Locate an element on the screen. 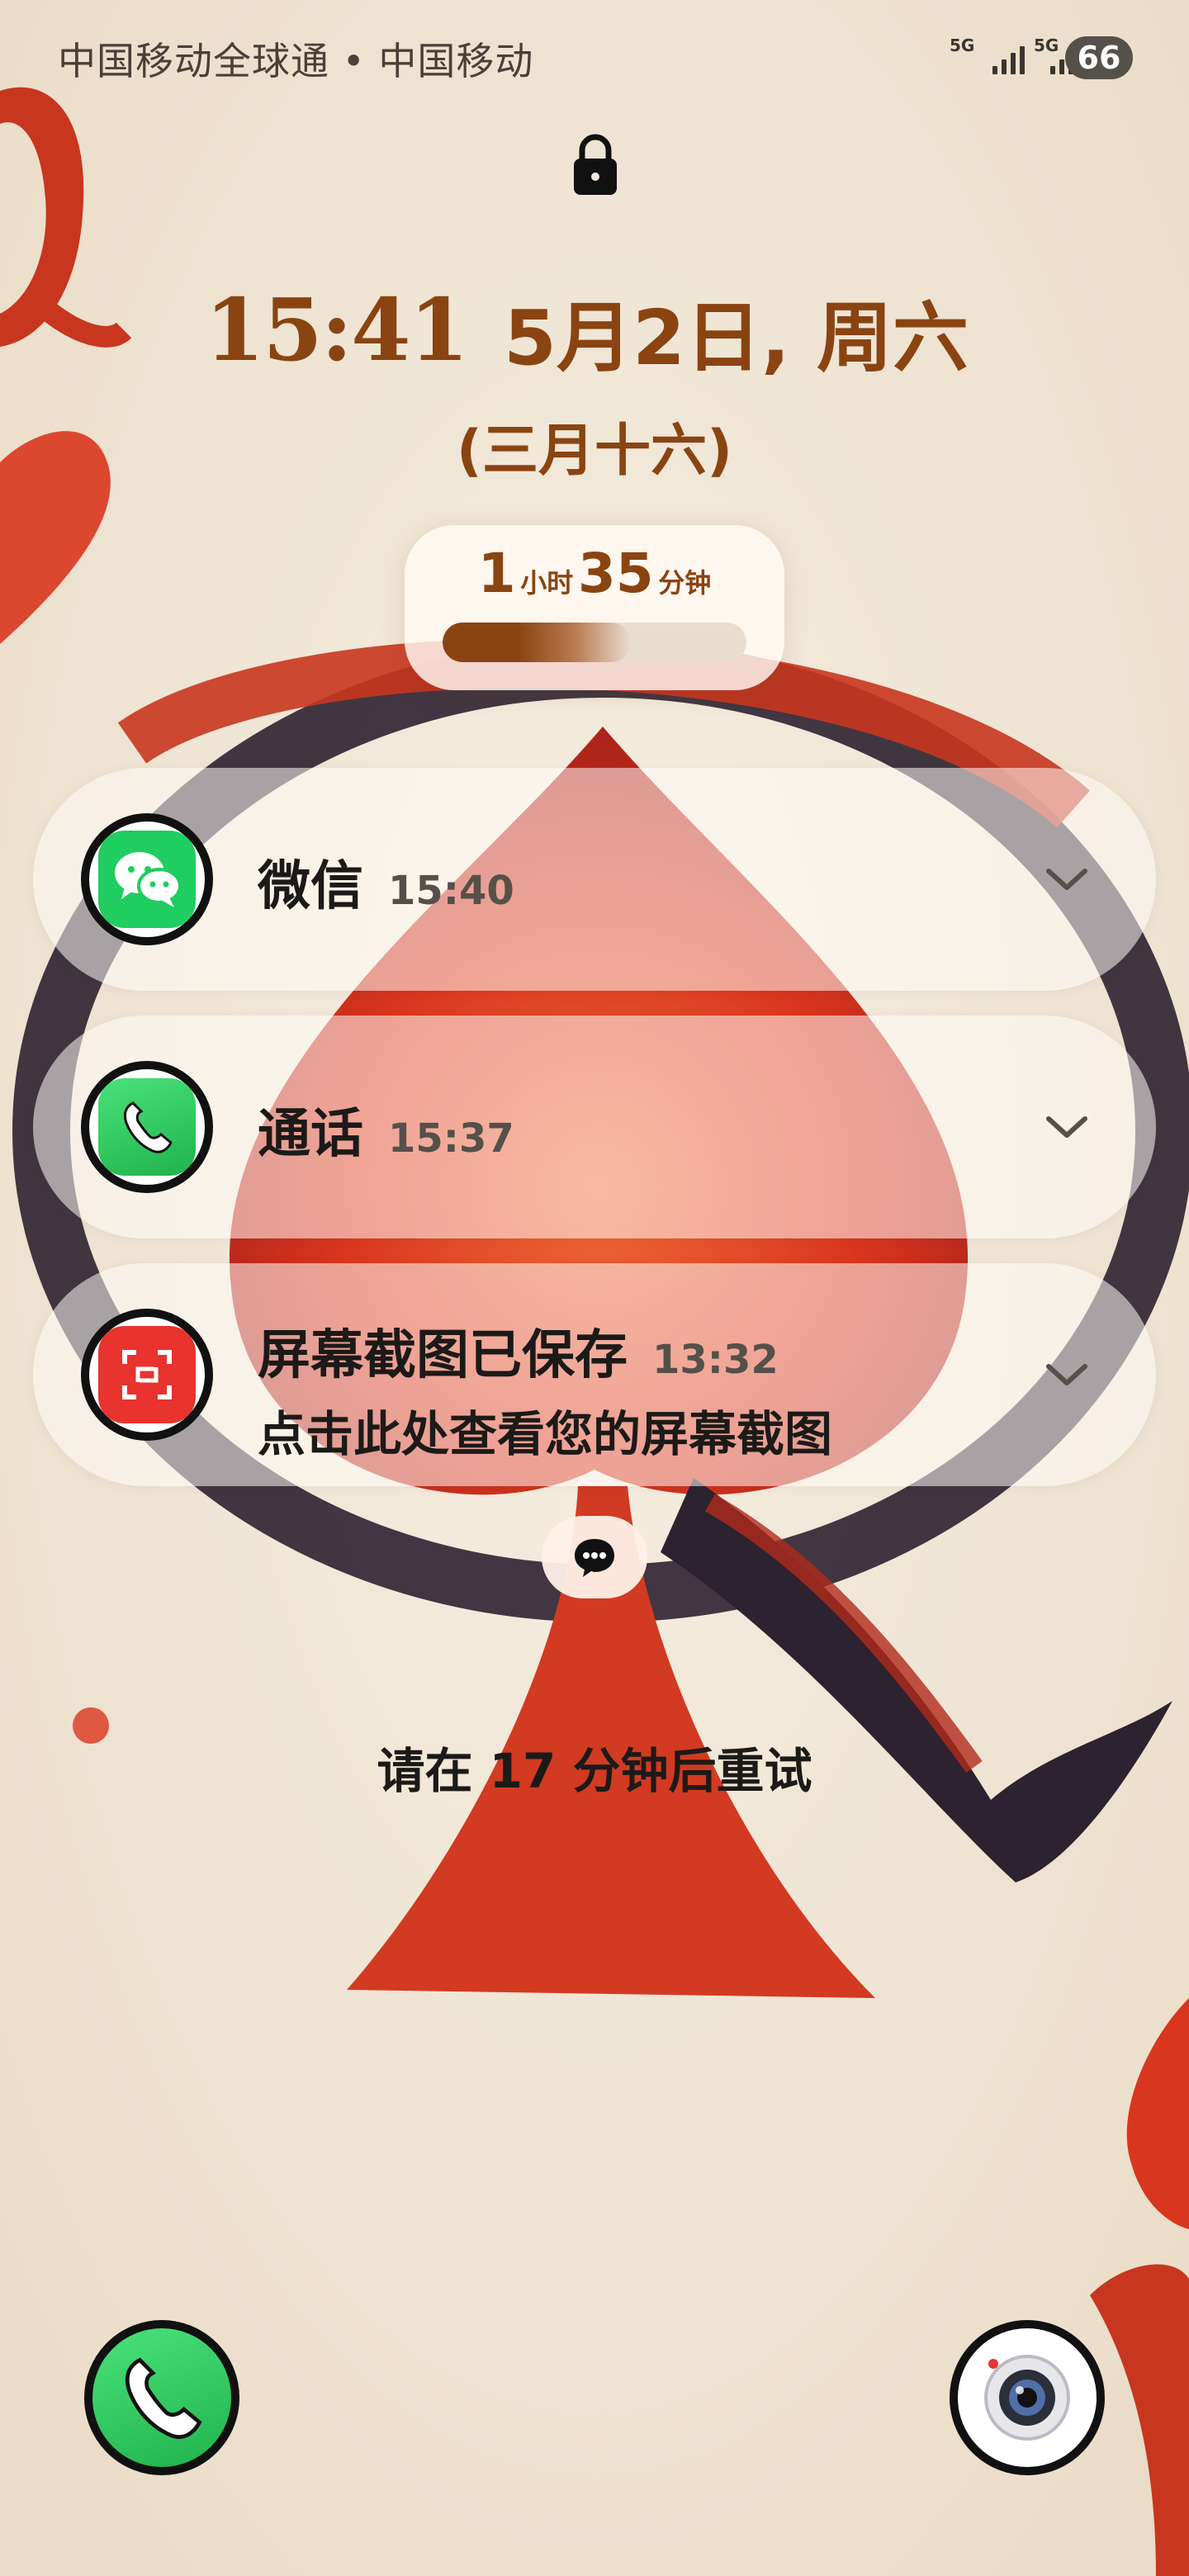 The height and width of the screenshot is (2576, 1189). lock-clock: 15:41 is located at coordinates (337, 330).